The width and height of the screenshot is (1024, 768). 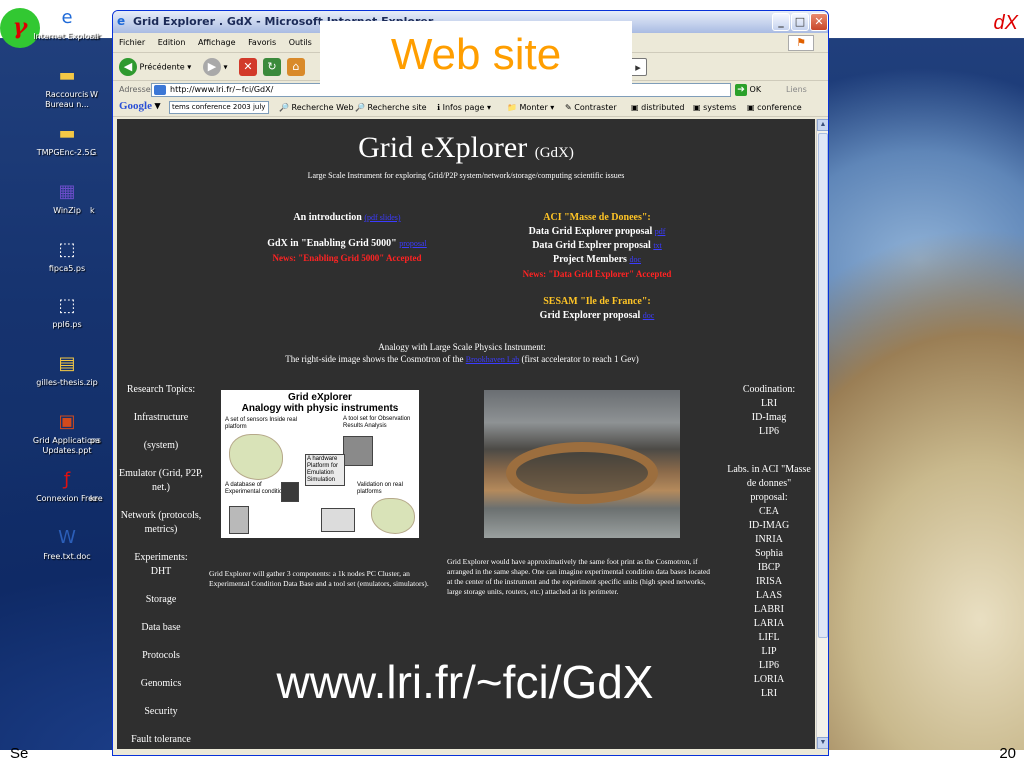 I want to click on powerpoint-icon: ▣, so click(x=67, y=421).